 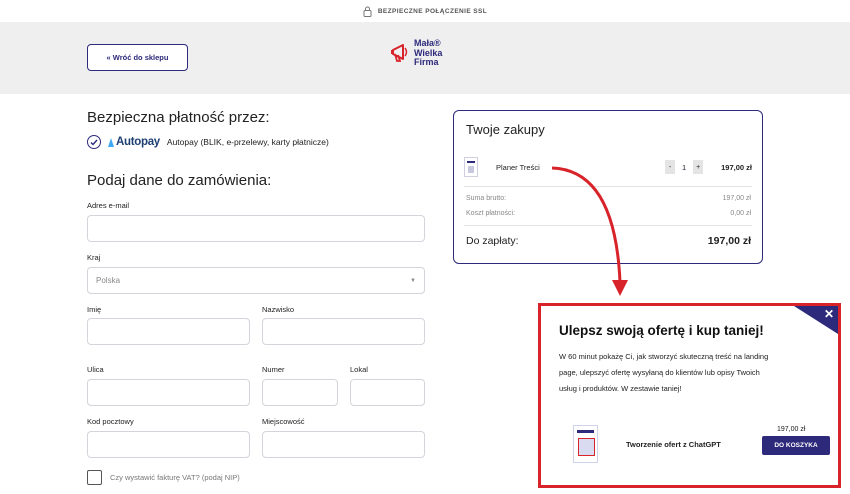 What do you see at coordinates (343, 331) in the screenshot?
I see `last-name-field` at bounding box center [343, 331].